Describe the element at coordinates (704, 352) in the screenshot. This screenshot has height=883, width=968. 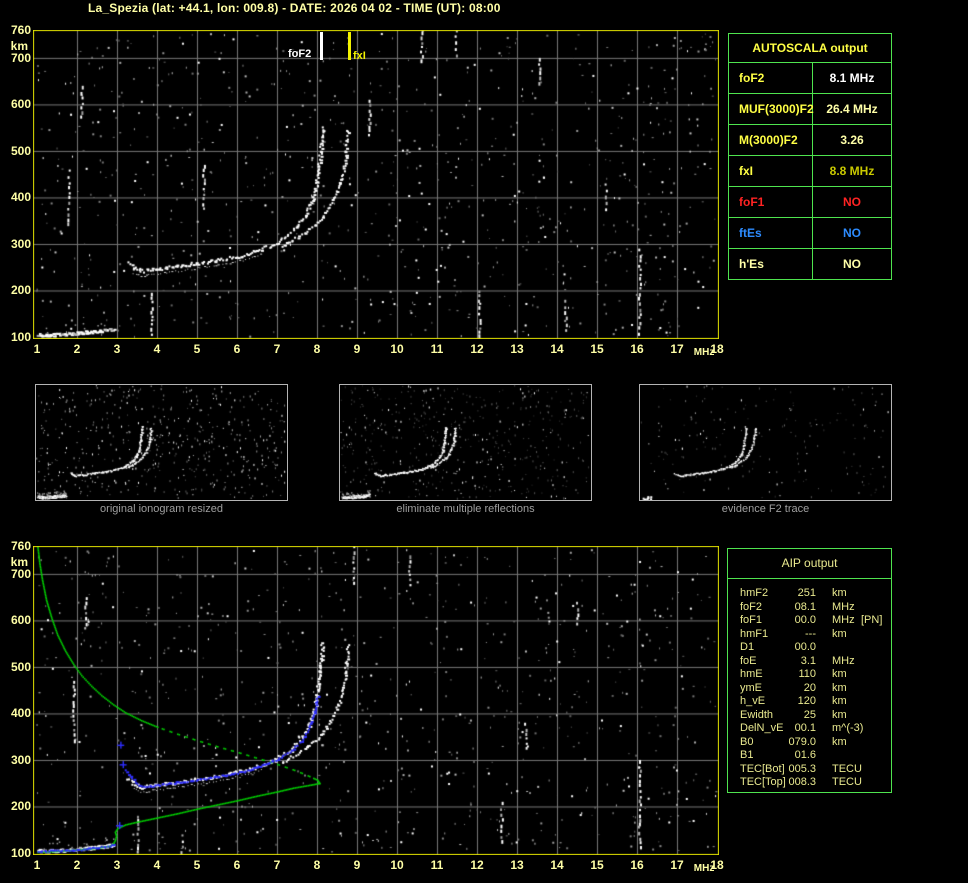
I see `x-axis-unit-label: MHz` at that location.